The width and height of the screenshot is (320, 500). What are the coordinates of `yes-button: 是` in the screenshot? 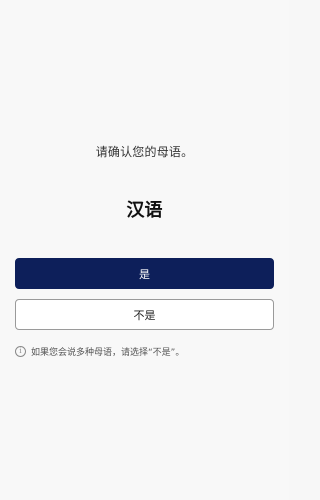 It's located at (144, 273).